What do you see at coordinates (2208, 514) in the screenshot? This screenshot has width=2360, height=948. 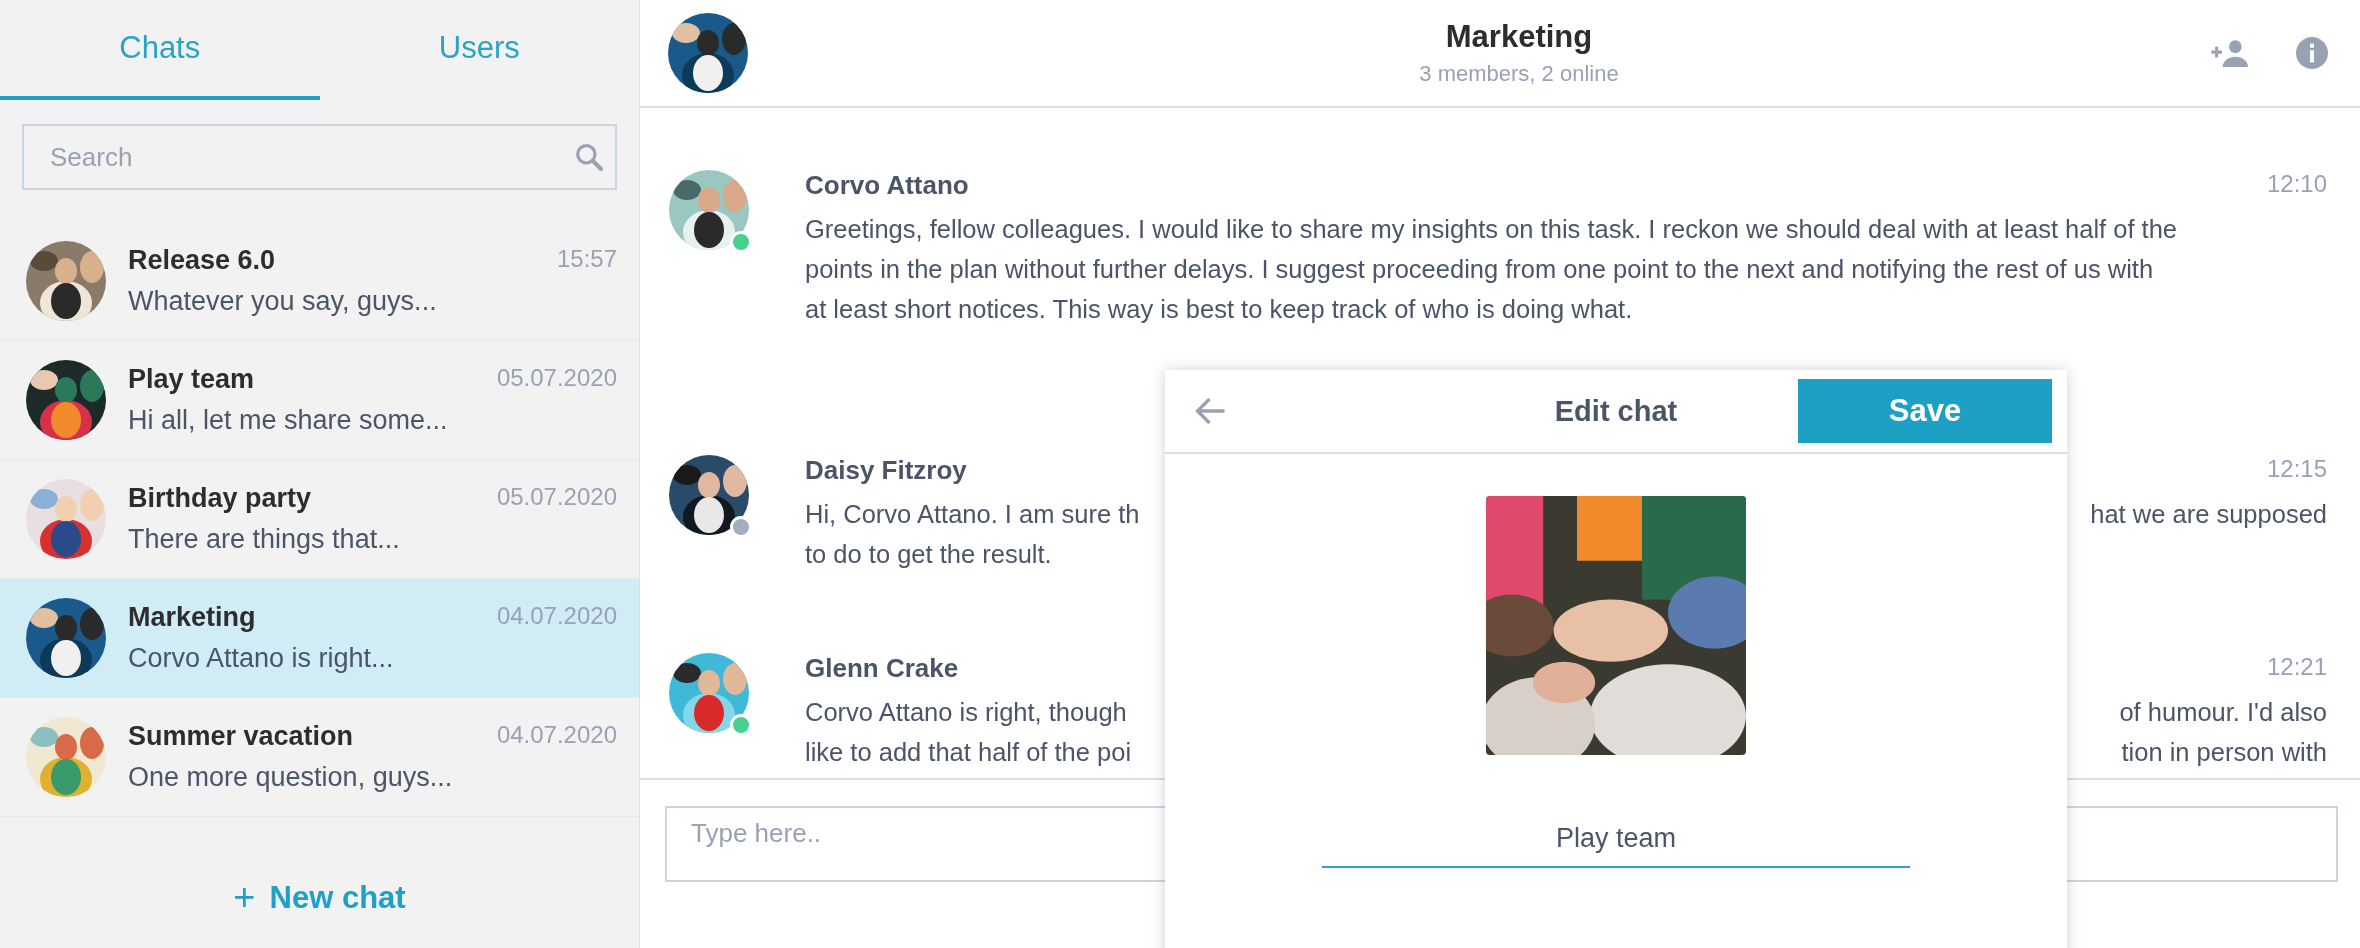 I see `message-text: hat we are supposed` at bounding box center [2208, 514].